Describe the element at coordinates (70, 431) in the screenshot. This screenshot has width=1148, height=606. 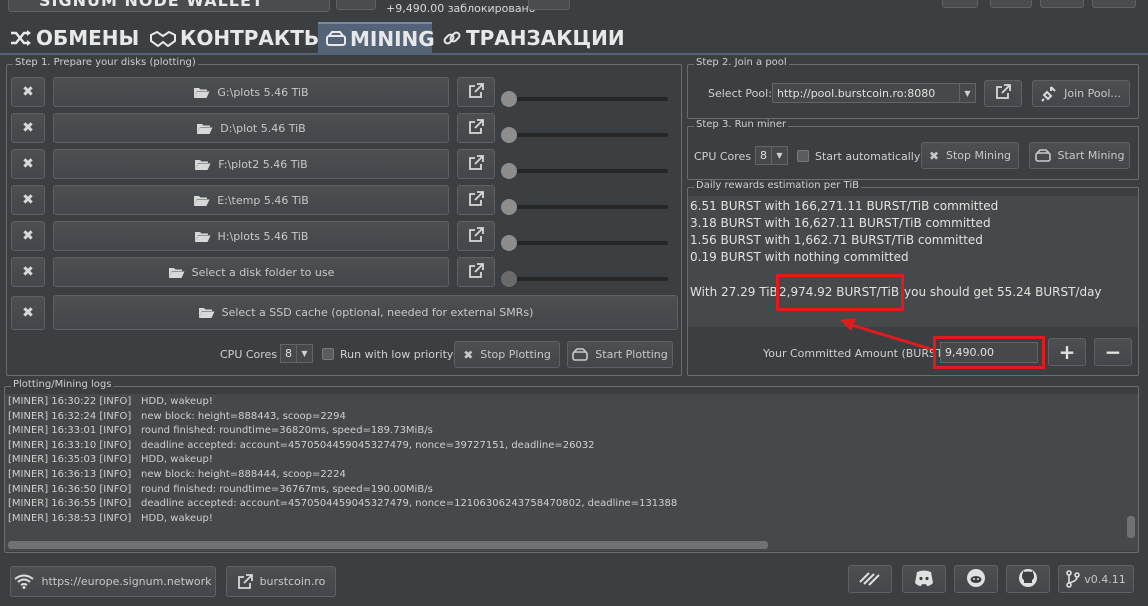
I see `log-timestamp: [MINER] 16:33:01 [INFO]` at that location.